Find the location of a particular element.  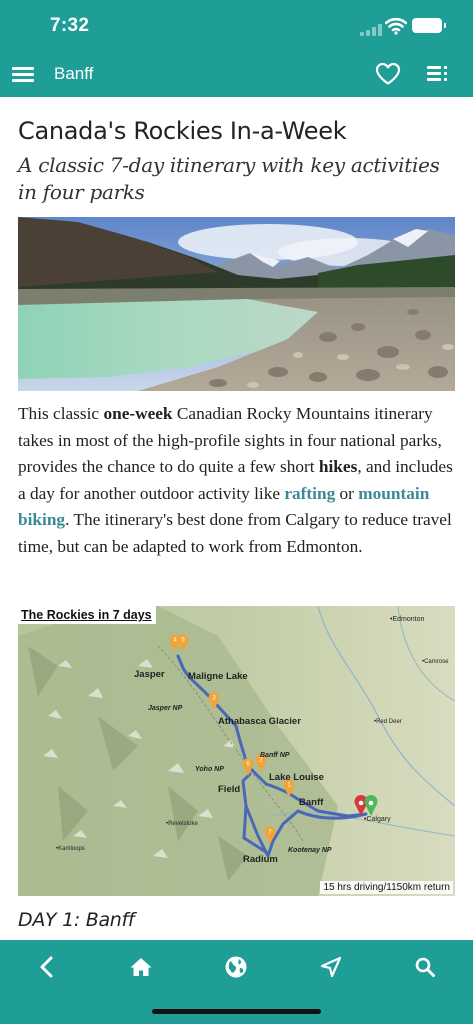

place-label-jasper-np: Jasper NP is located at coordinates (165, 708).